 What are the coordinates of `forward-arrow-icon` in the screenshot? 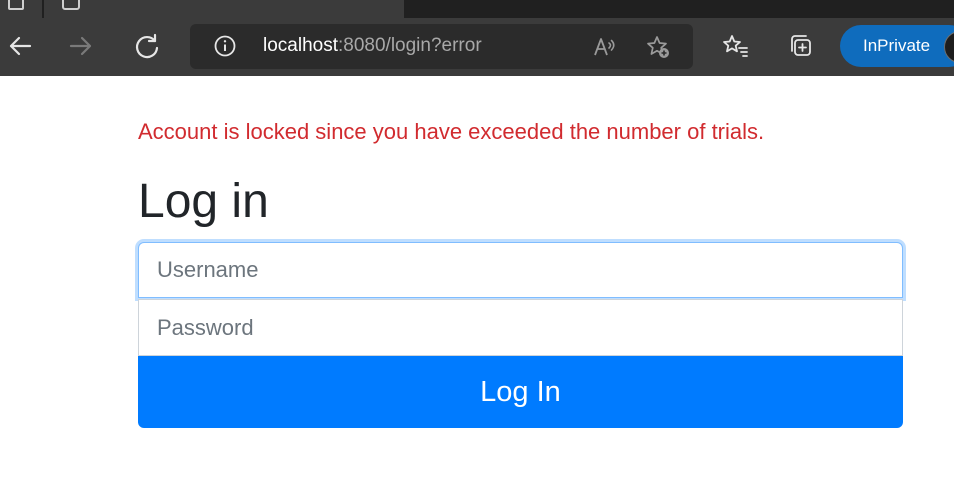 It's located at (80, 46).